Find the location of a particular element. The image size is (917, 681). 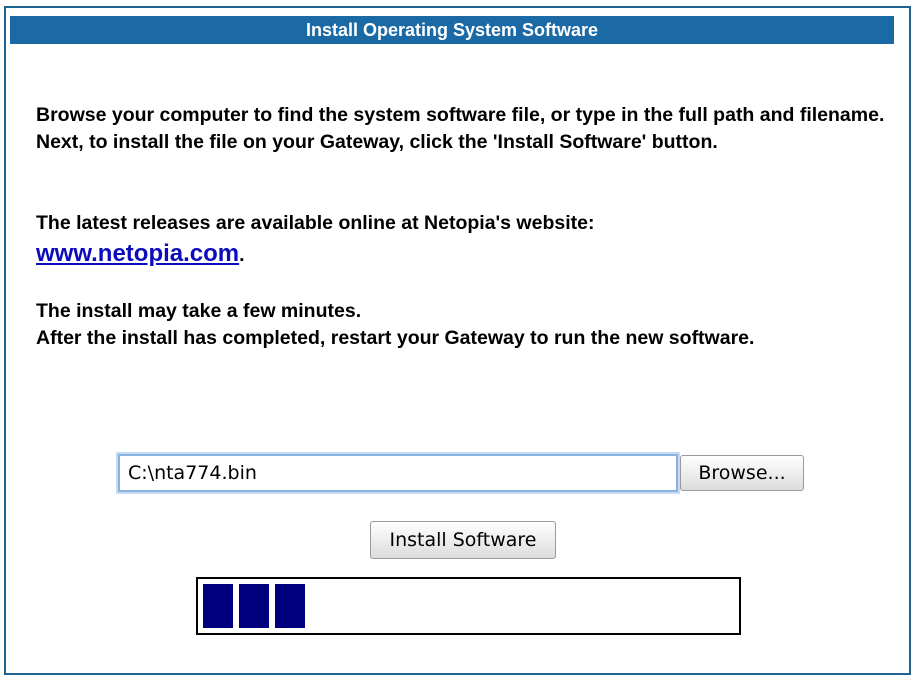

note-duration: The install may take a few minutes. is located at coordinates (199, 311).